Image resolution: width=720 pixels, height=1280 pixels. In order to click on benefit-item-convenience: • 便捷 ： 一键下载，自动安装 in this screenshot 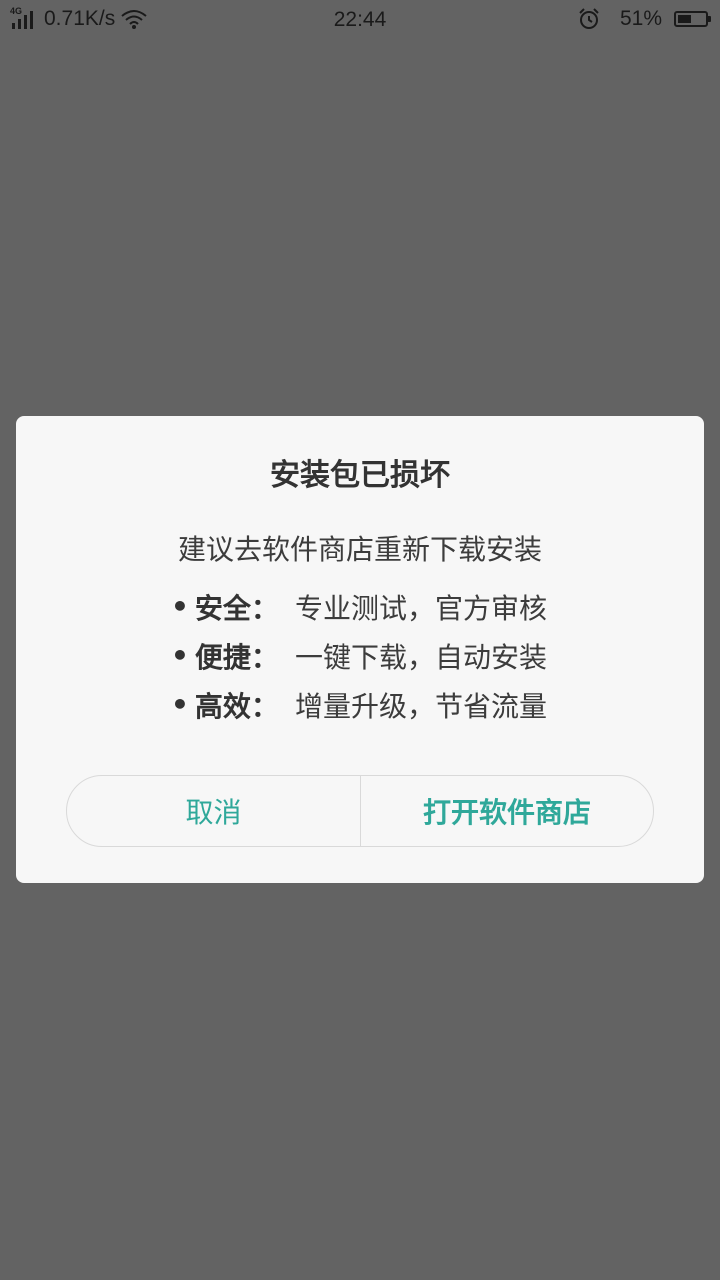, I will do `click(359, 655)`.